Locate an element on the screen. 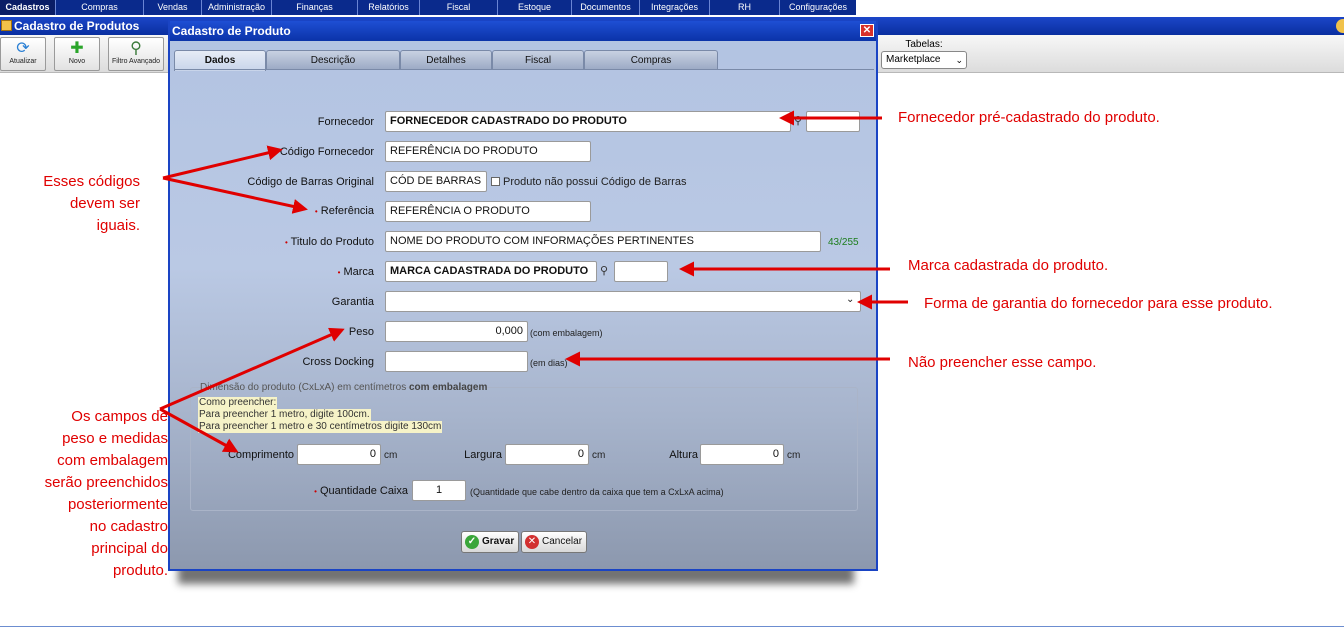 The width and height of the screenshot is (1344, 630). garantia-select is located at coordinates (623, 301).